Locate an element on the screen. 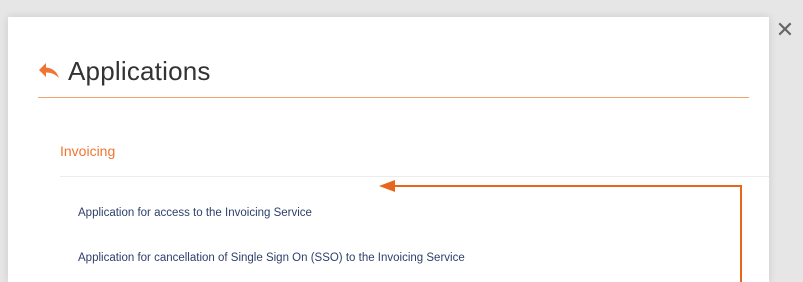 The width and height of the screenshot is (803, 282). section-title-invoicing: Invoicing is located at coordinates (88, 151).